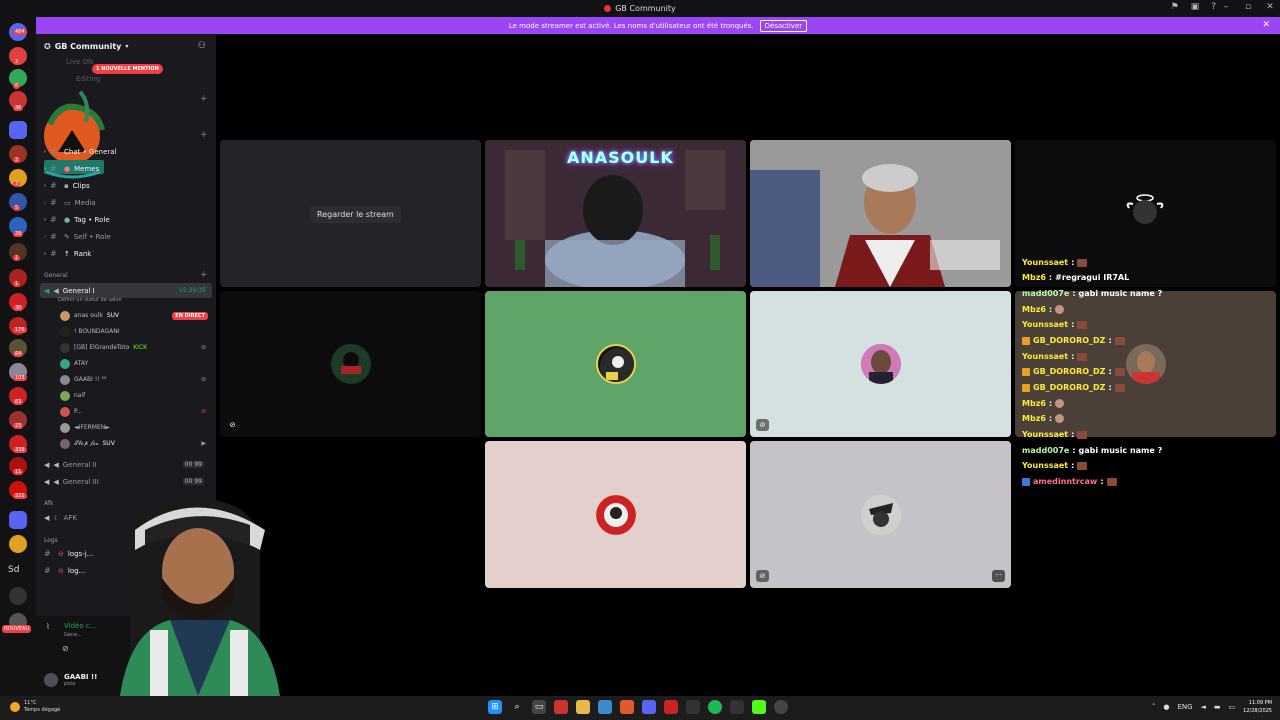  Describe the element at coordinates (1226, 7) in the screenshot. I see `minimize-button: –` at that location.